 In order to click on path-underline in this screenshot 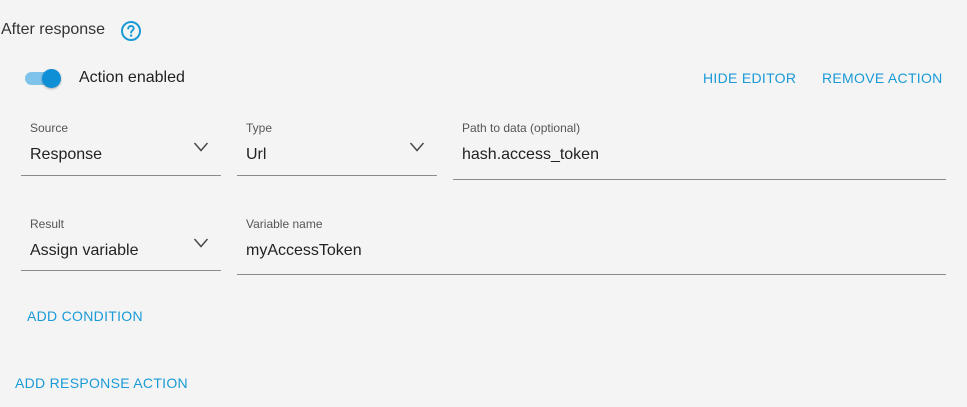, I will do `click(699, 179)`.